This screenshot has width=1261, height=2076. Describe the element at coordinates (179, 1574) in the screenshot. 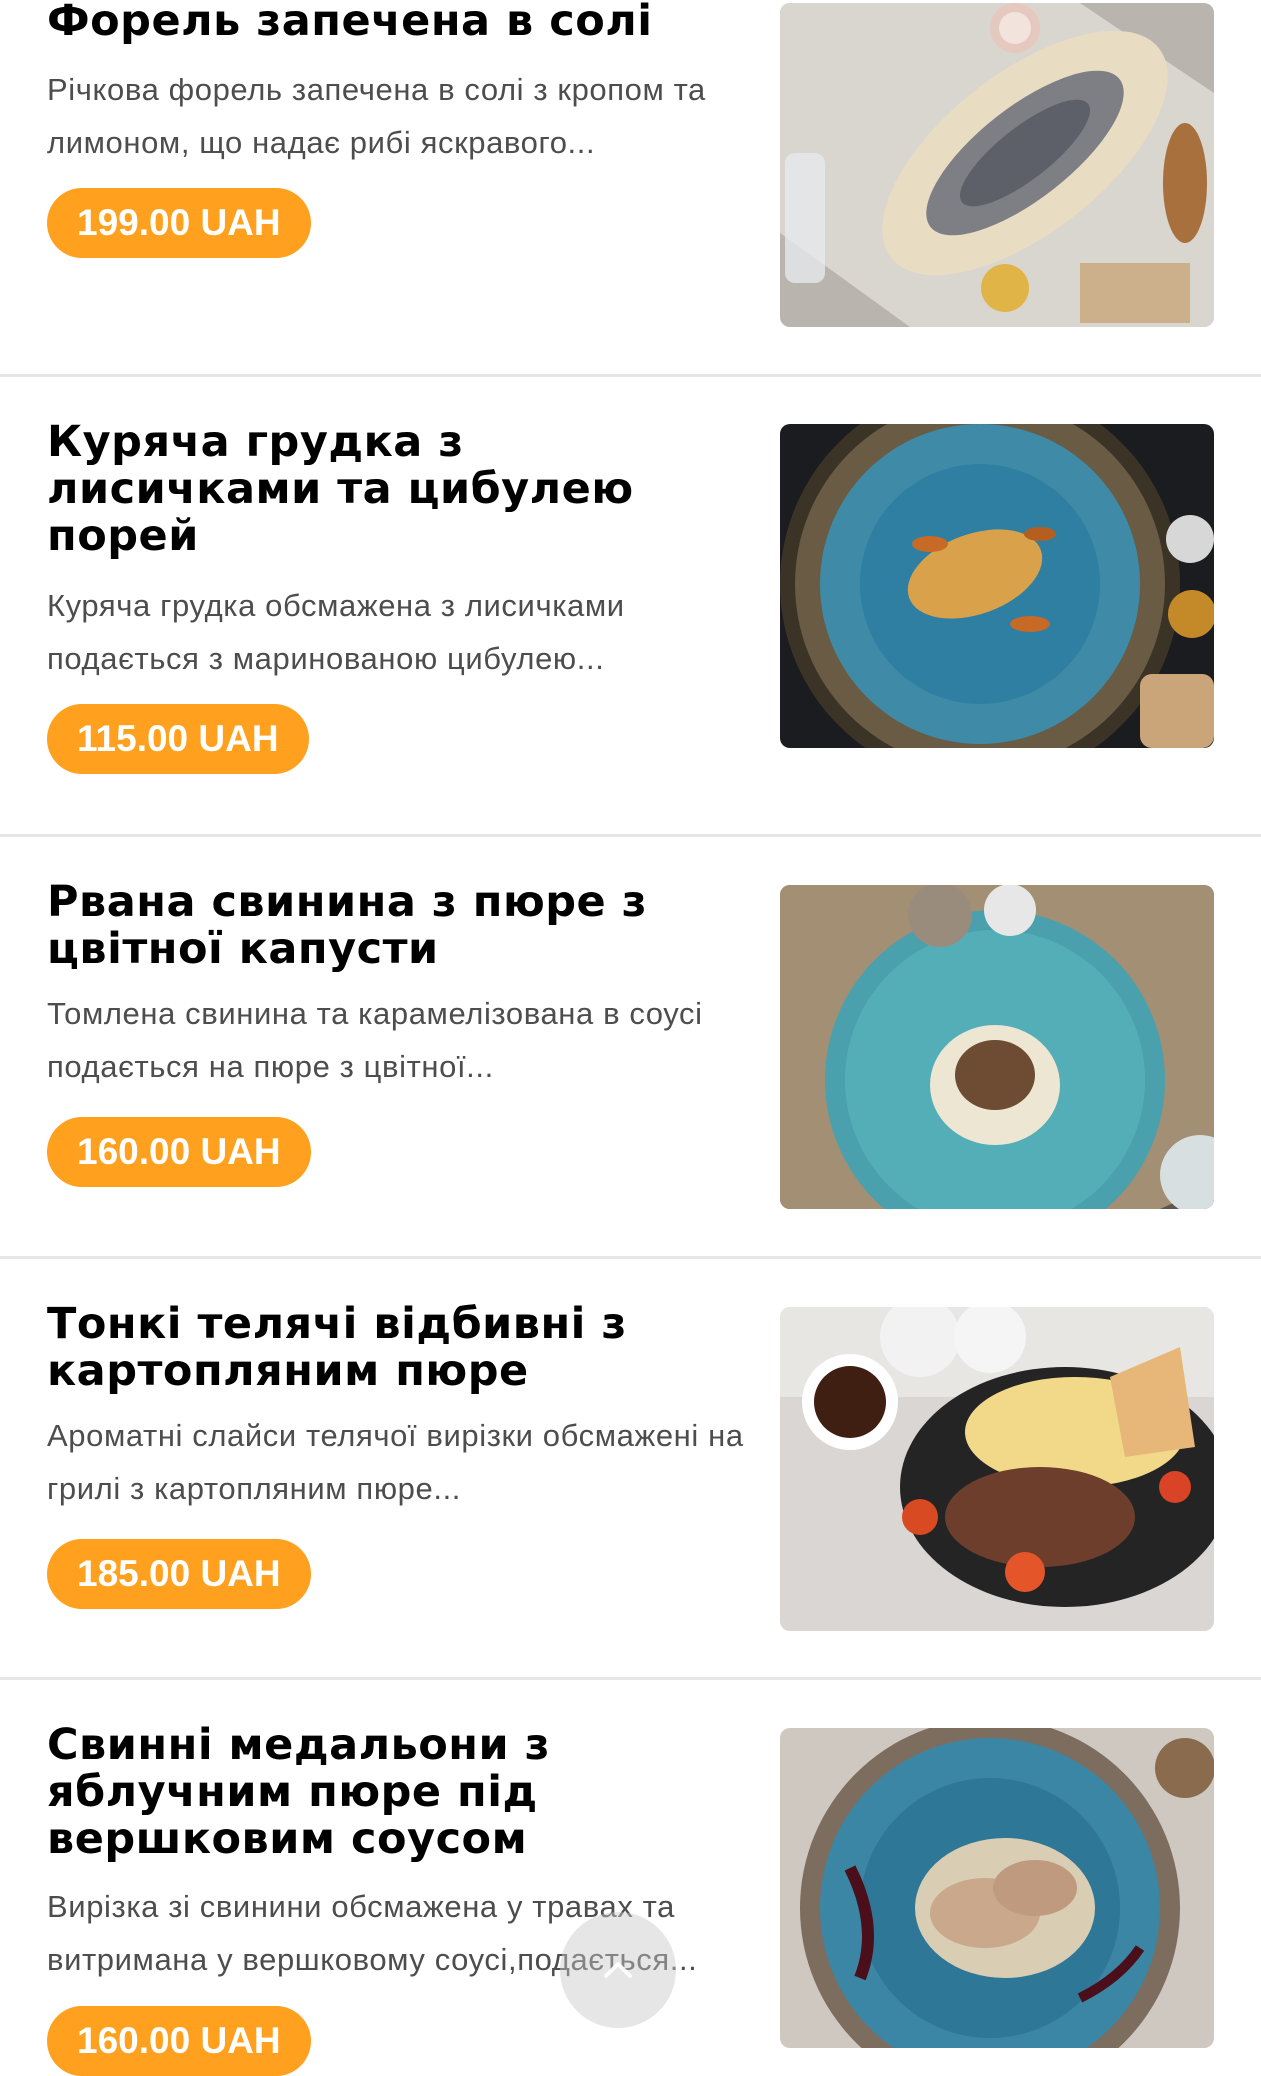

I see `price-button: 185.00 UAH` at that location.